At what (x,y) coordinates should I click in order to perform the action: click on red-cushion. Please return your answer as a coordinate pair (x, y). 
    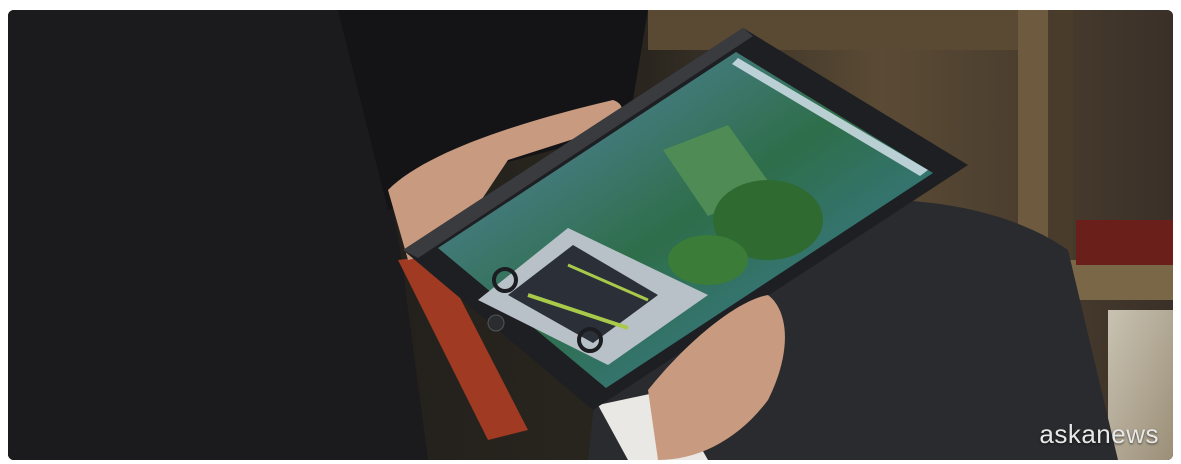
    Looking at the image, I should click on (1124, 242).